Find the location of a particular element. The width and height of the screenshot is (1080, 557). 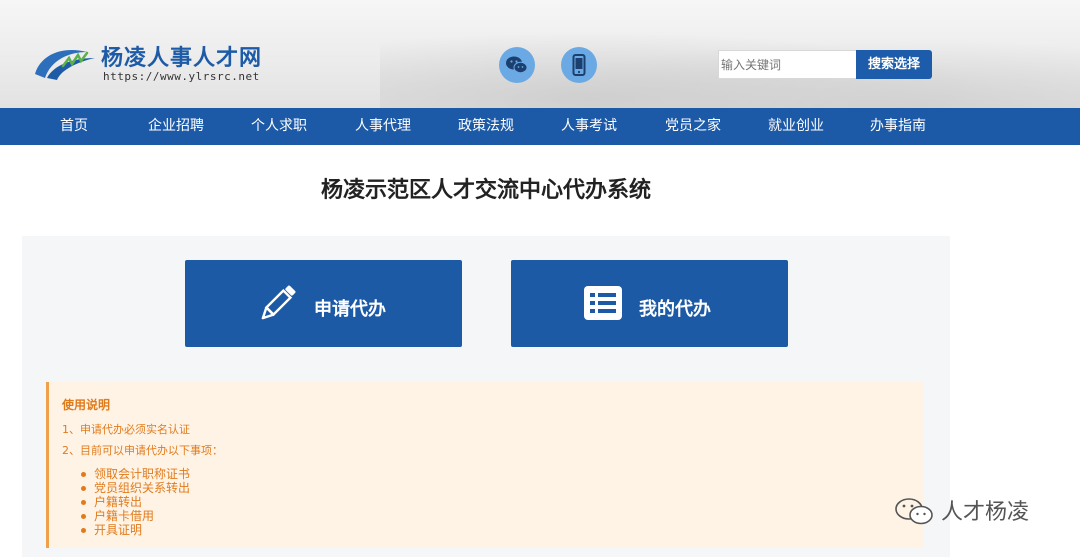

nav-item-job-seeking: 个人求职 is located at coordinates (279, 126).